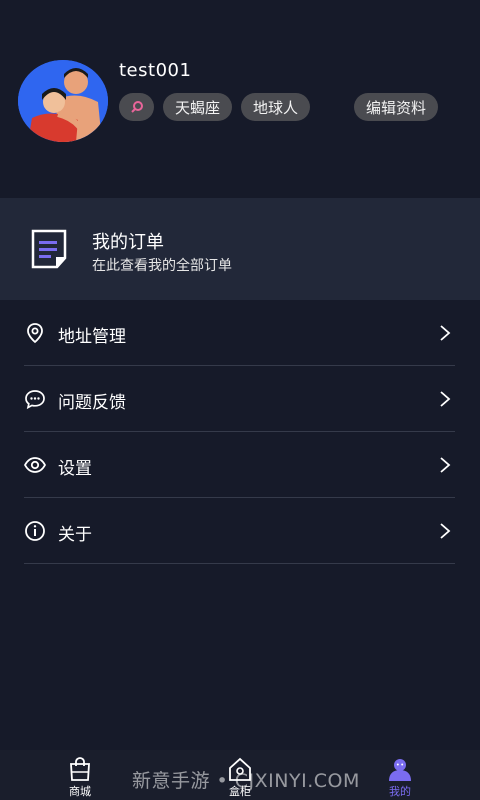 The width and height of the screenshot is (480, 800). Describe the element at coordinates (80, 769) in the screenshot. I see `shopping-bag-icon` at that location.